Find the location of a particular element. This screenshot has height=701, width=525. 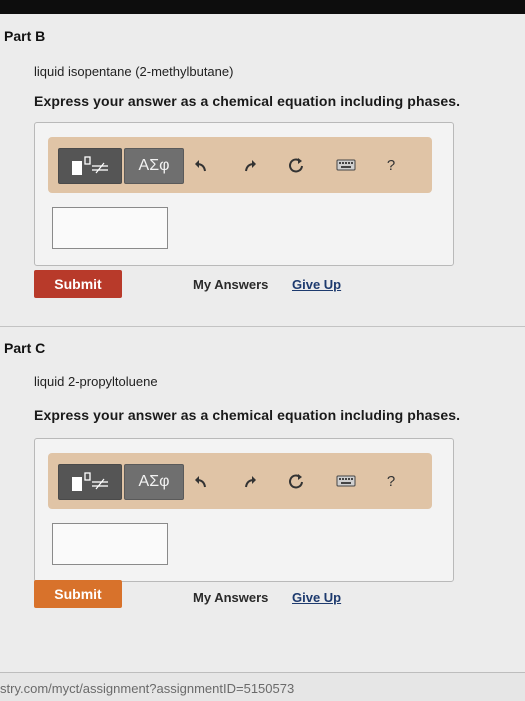

part-c-submit-button: Submit is located at coordinates (78, 594).